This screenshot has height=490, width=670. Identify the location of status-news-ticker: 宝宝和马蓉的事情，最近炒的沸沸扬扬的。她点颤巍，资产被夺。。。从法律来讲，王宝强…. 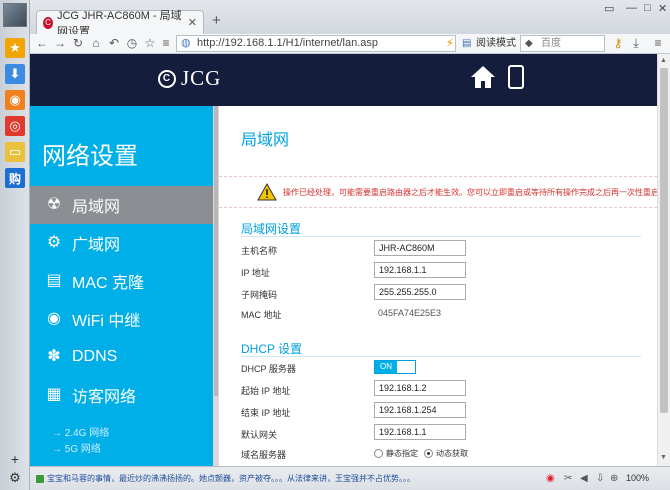
(225, 478).